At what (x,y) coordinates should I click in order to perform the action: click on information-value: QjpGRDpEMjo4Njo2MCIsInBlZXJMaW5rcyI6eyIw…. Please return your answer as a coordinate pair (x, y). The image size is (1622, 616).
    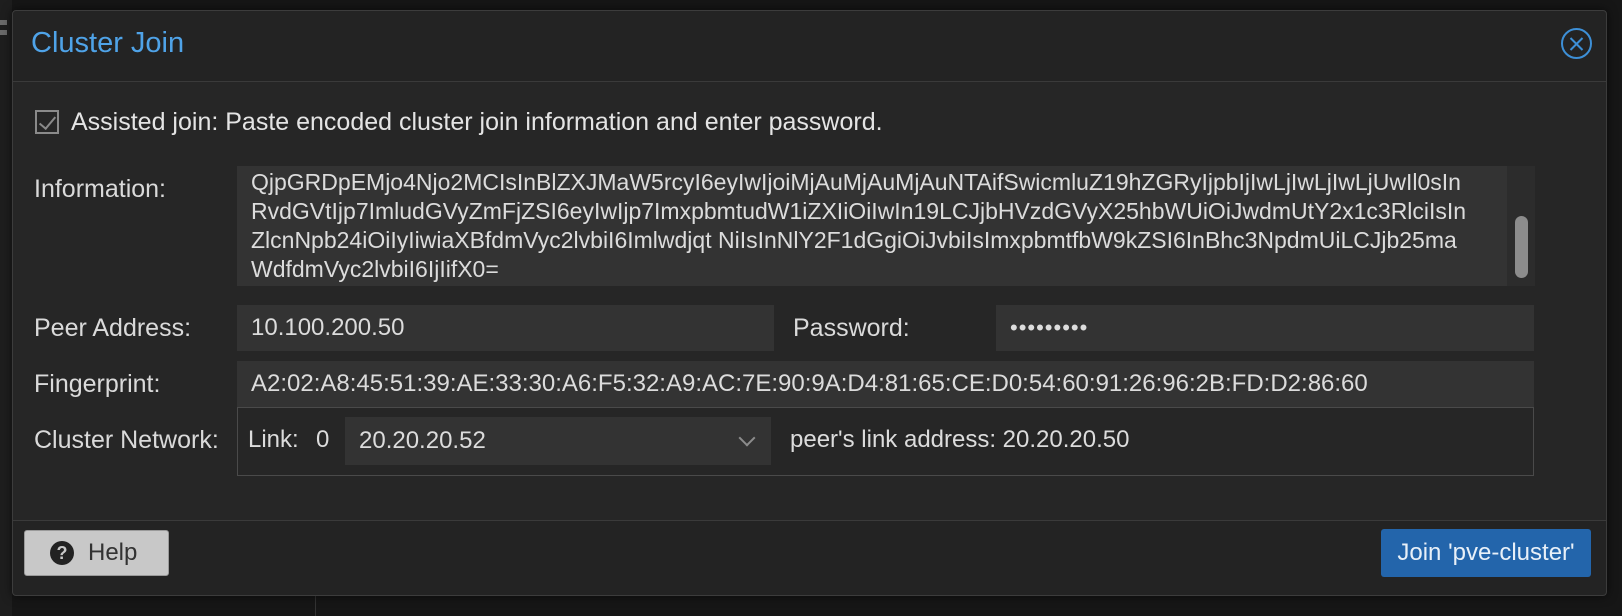
    Looking at the image, I should click on (859, 225).